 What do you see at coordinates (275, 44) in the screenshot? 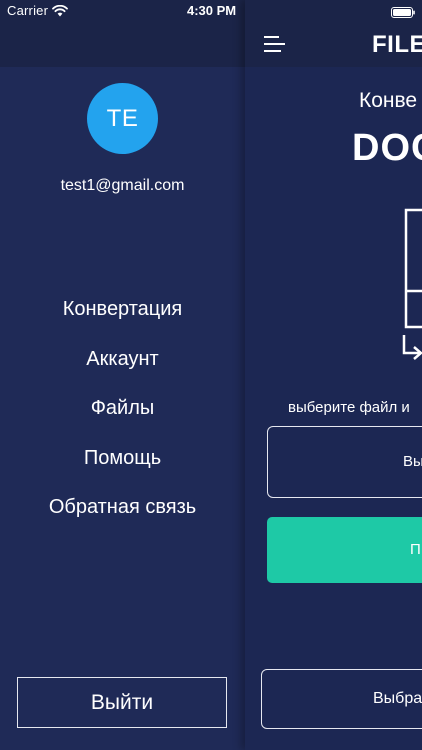
I see `hamburger-icon` at bounding box center [275, 44].